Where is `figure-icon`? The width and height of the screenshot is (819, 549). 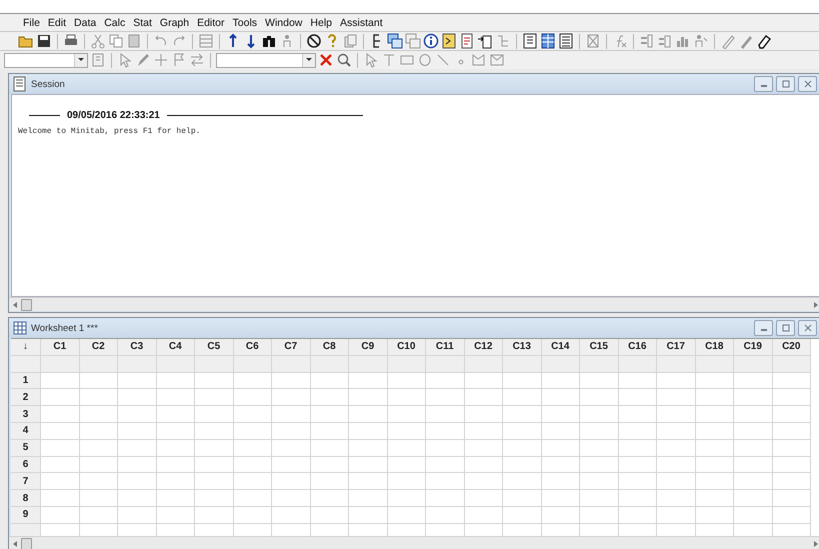
figure-icon is located at coordinates (701, 41).